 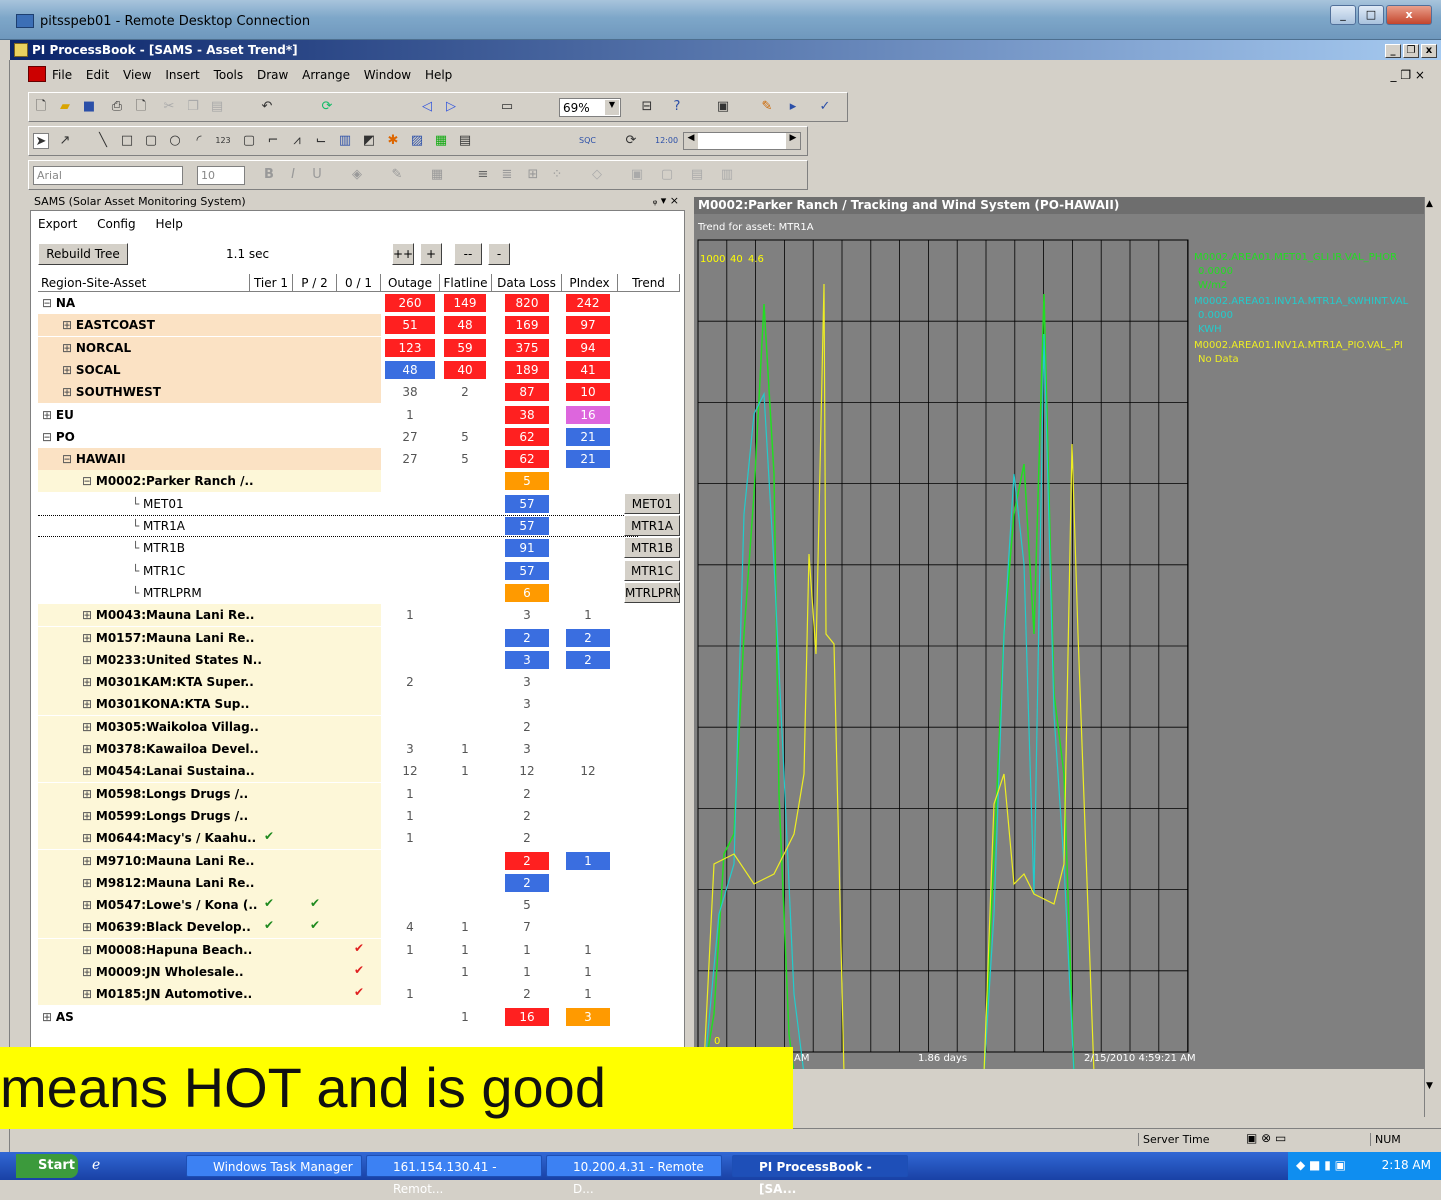 What do you see at coordinates (1431, 657) in the screenshot?
I see `vertical-scrollbar: ▲ ▼` at bounding box center [1431, 657].